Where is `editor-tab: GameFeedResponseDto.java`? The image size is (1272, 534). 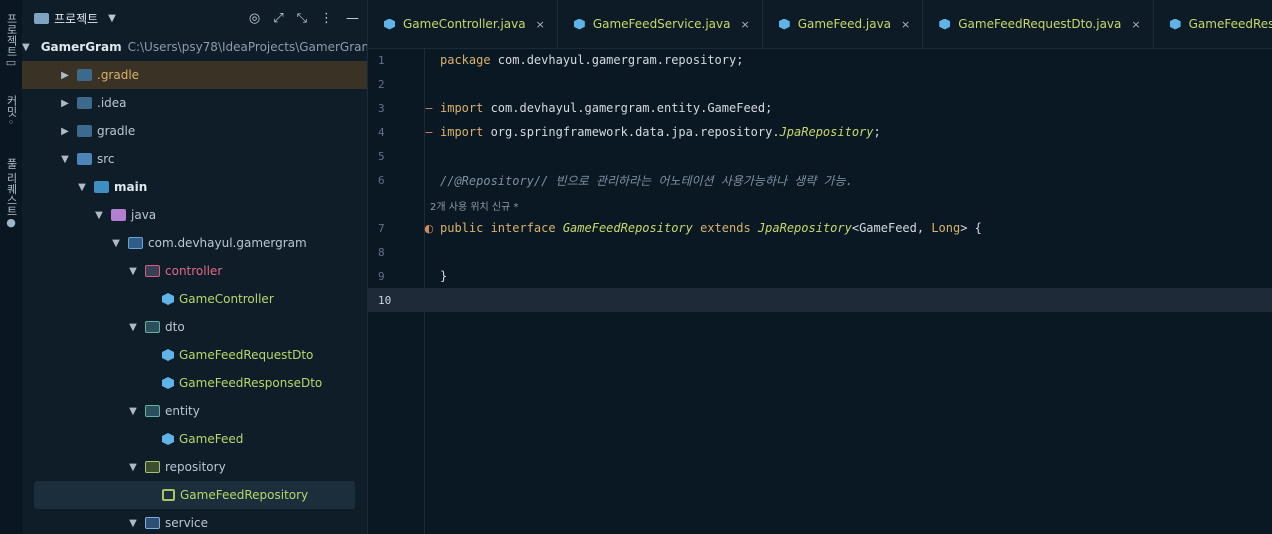
editor-tab: GameFeedResponseDto.java is located at coordinates (1213, 24).